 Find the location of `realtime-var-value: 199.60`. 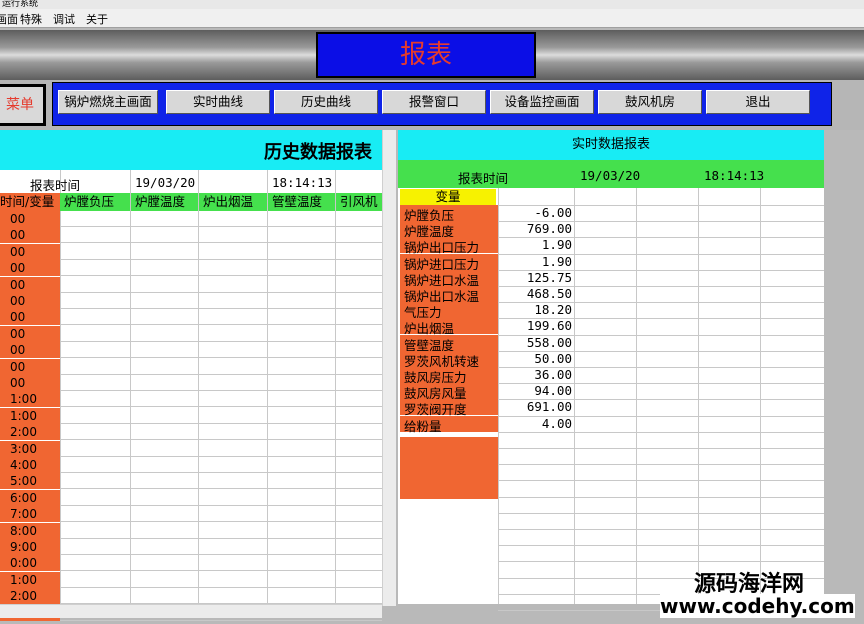

realtime-var-value: 199.60 is located at coordinates (549, 326).